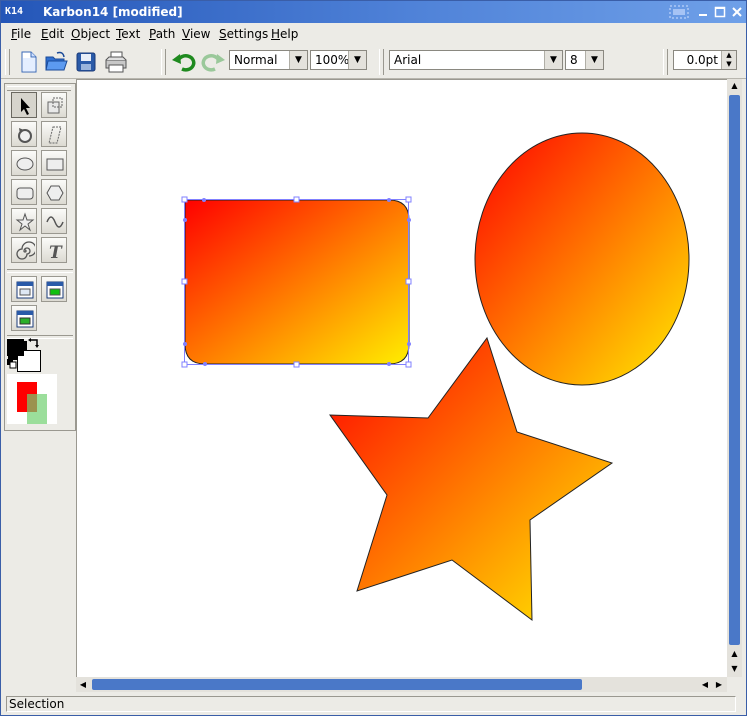 The image size is (747, 716). Describe the element at coordinates (720, 12) in the screenshot. I see `maximize-icon` at that location.